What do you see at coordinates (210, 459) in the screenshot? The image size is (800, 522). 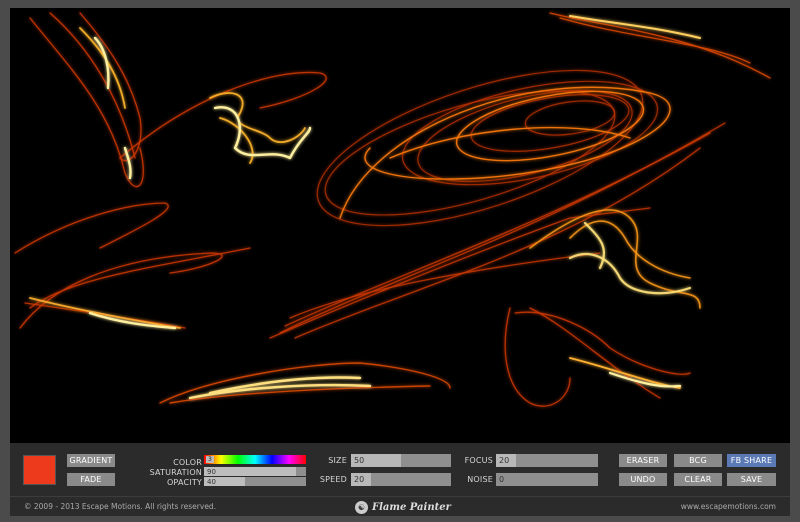 I see `color-value: 3` at bounding box center [210, 459].